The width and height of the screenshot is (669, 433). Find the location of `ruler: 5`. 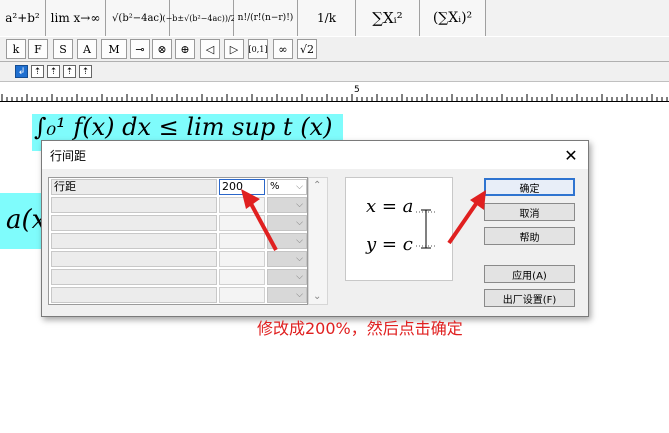

ruler: 5 is located at coordinates (334, 92).